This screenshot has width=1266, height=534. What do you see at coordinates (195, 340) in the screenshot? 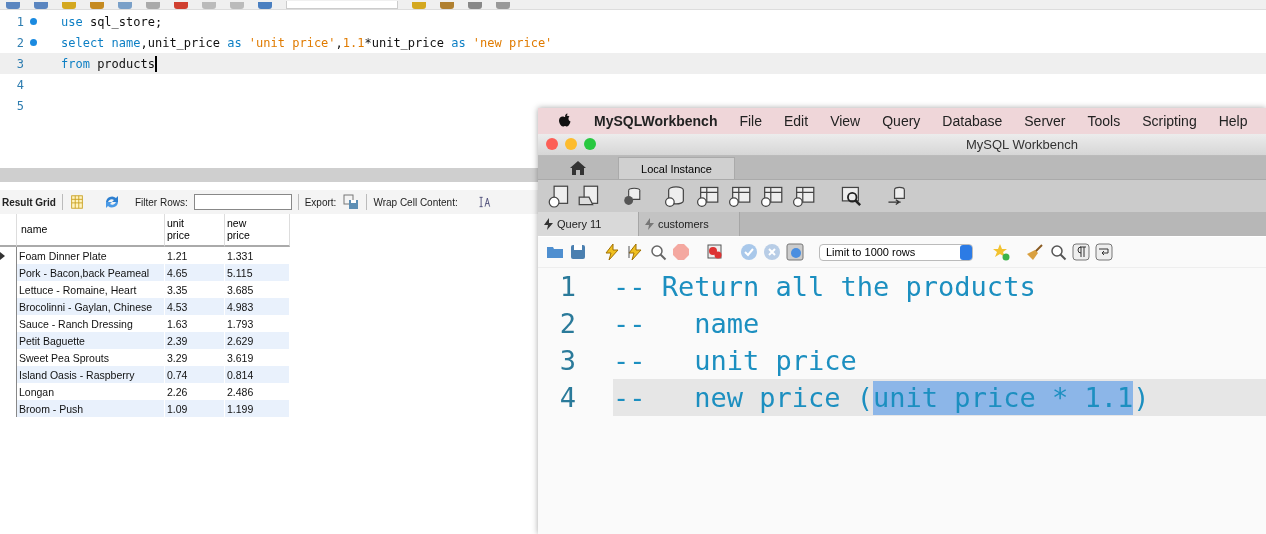
I see `table-cell: 2.39` at bounding box center [195, 340].